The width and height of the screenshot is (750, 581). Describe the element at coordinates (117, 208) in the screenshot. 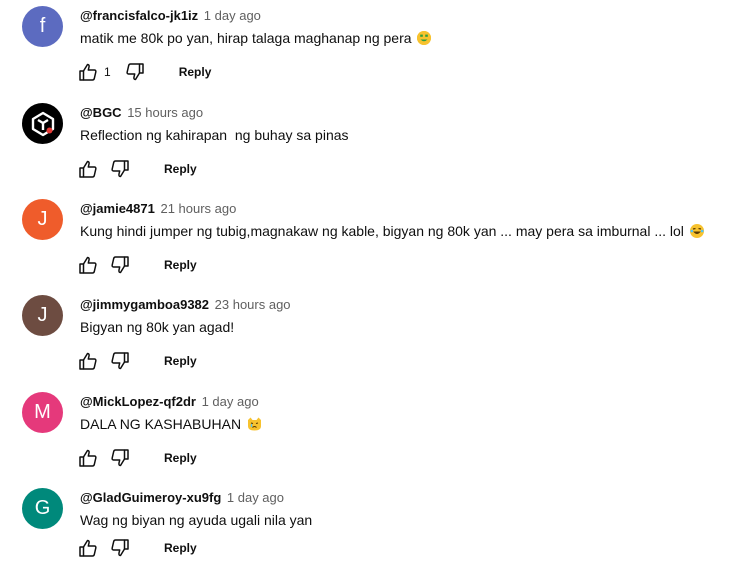

I see `comment-author: @jamie4871` at that location.